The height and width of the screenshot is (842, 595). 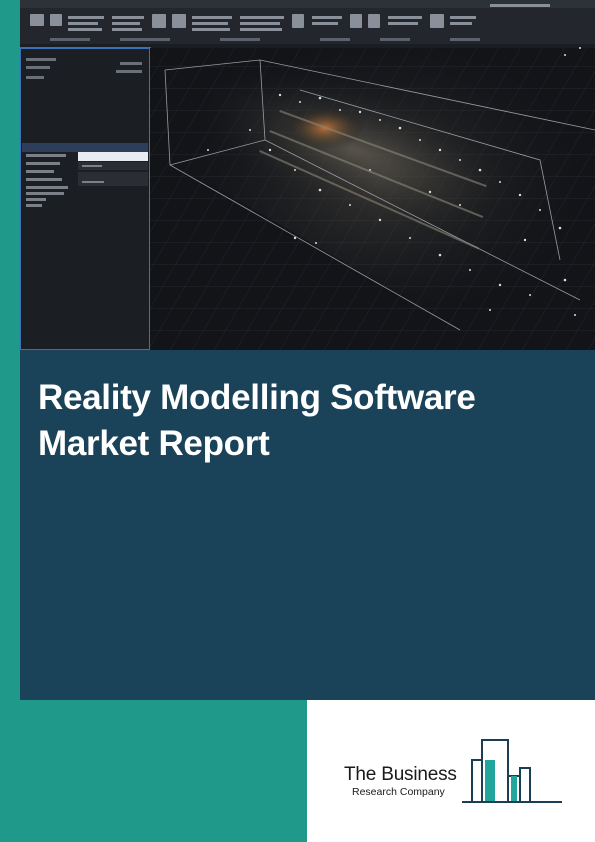 I want to click on bottom-accent-block, so click(x=153, y=771).